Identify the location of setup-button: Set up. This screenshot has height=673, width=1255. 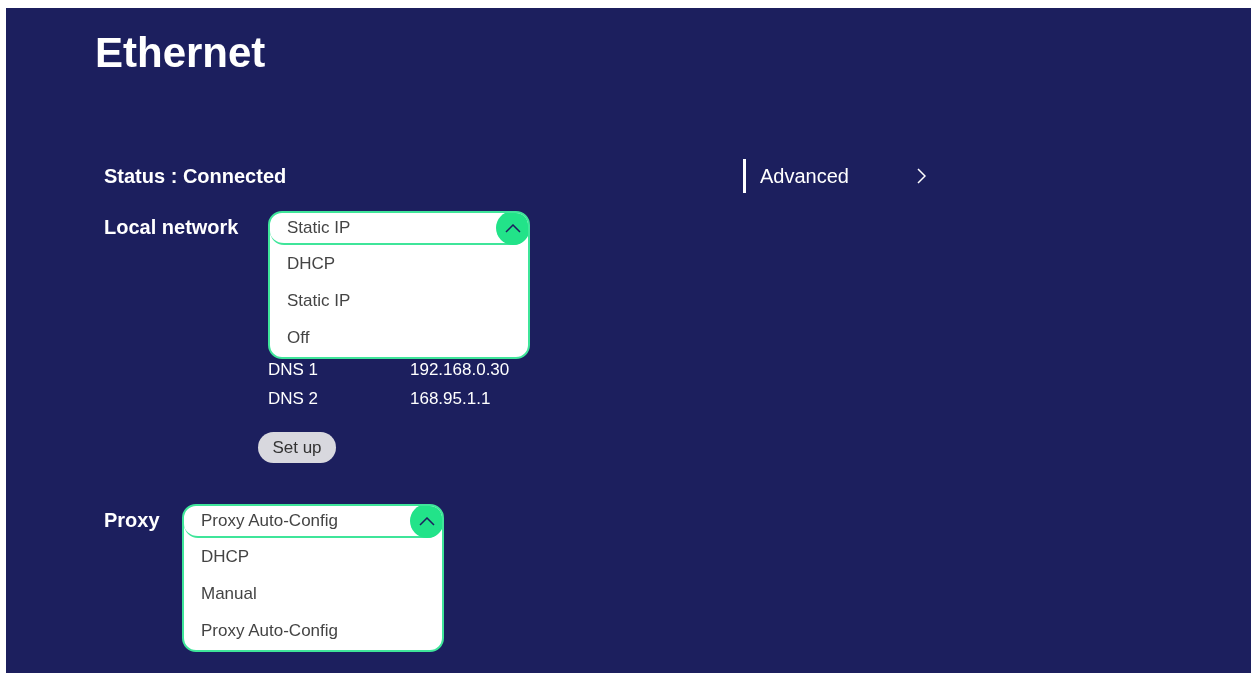
(297, 447).